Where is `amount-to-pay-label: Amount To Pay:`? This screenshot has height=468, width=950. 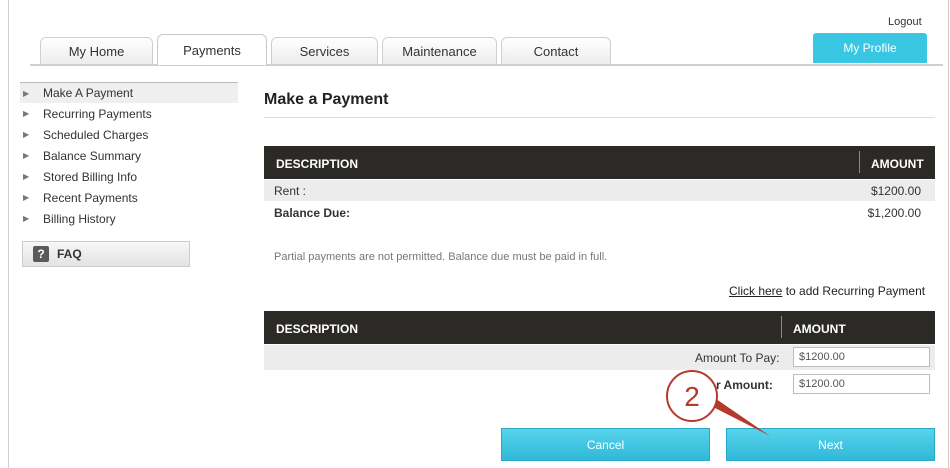
amount-to-pay-label: Amount To Pay: is located at coordinates (737, 358).